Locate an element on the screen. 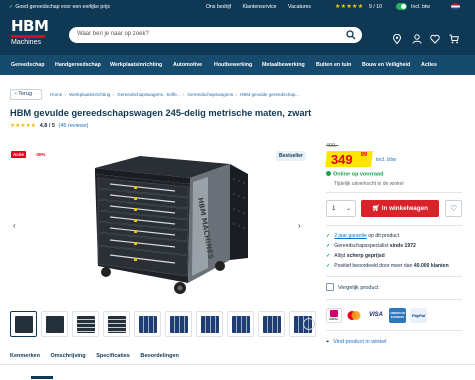 The width and height of the screenshot is (475, 380). cart-icon: 🛒︎ is located at coordinates (377, 208).